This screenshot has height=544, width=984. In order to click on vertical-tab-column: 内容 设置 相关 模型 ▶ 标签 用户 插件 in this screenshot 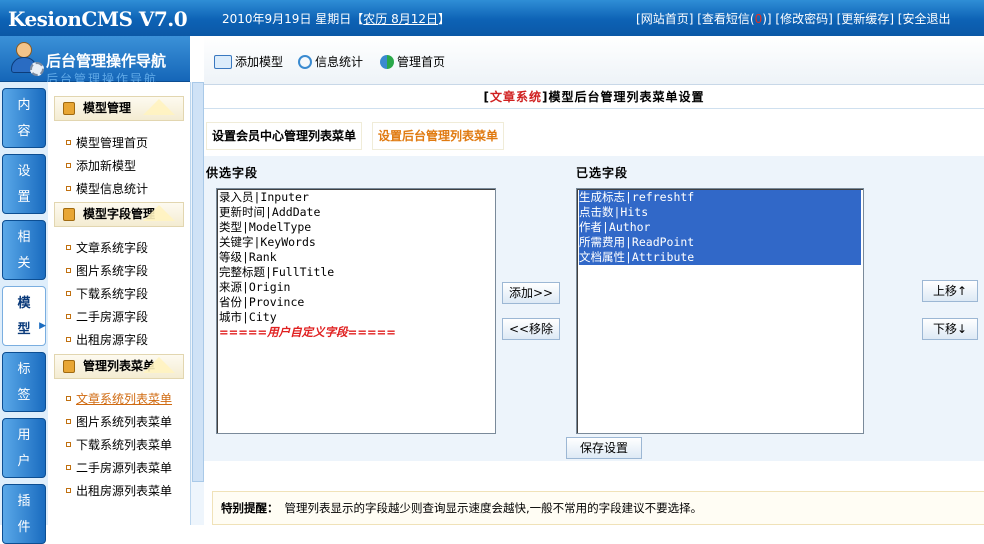, I will do `click(24, 313)`.